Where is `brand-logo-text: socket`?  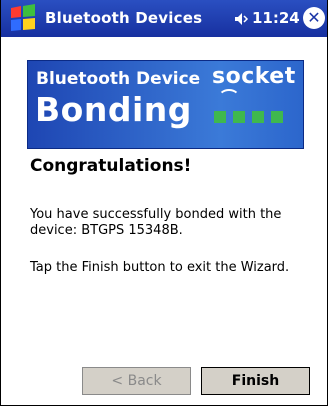 brand-logo-text: socket is located at coordinates (254, 76).